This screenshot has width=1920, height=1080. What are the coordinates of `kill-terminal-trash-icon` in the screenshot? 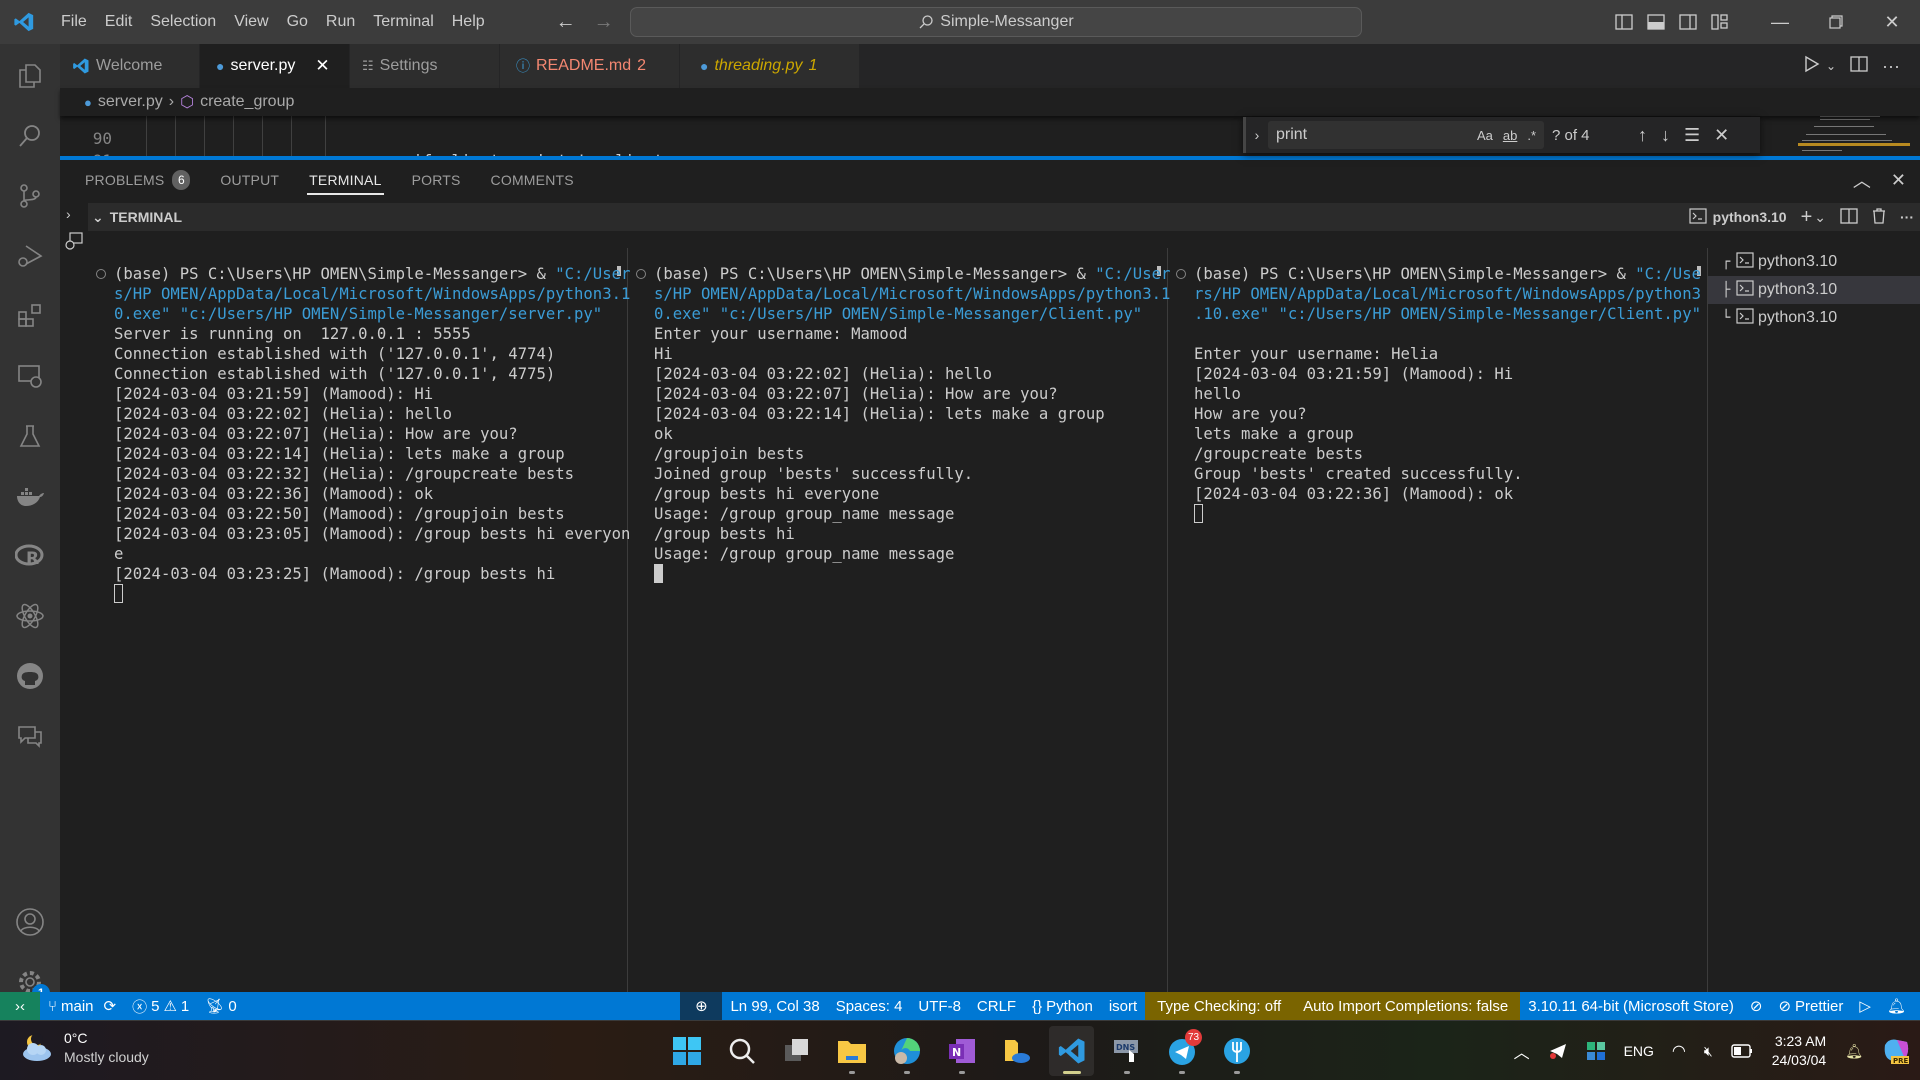 It's located at (1879, 217).